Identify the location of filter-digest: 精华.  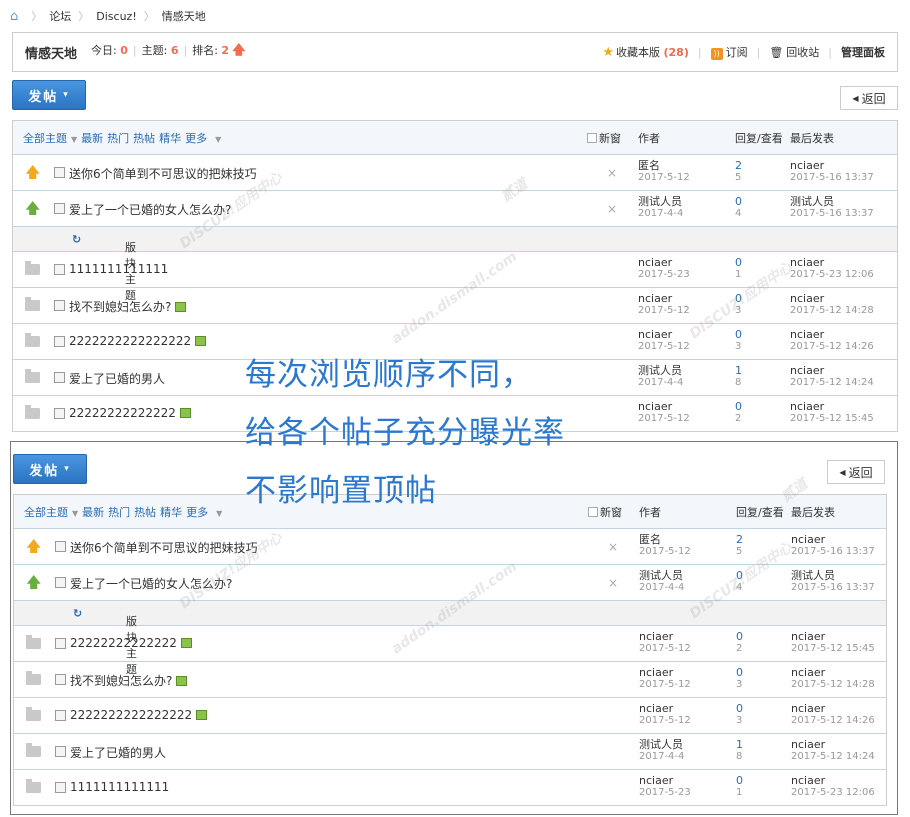
(170, 138).